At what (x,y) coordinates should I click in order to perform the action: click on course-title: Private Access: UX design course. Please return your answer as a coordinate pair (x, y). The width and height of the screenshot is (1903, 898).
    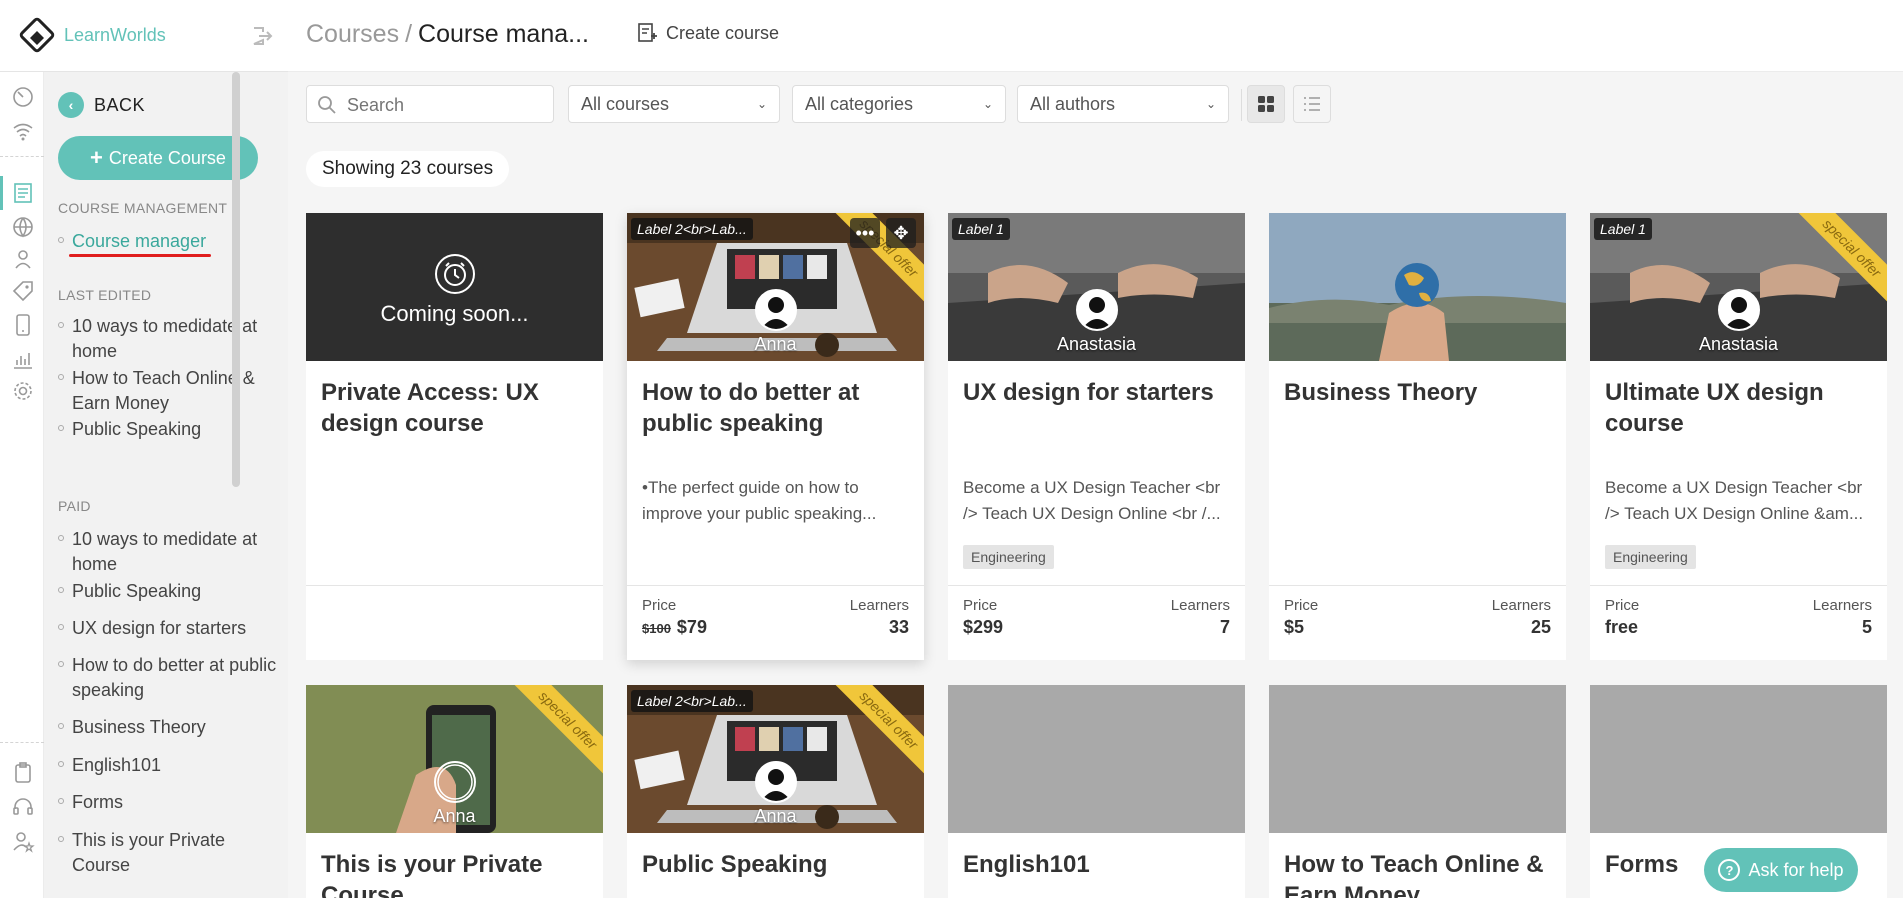
    Looking at the image, I should click on (430, 408).